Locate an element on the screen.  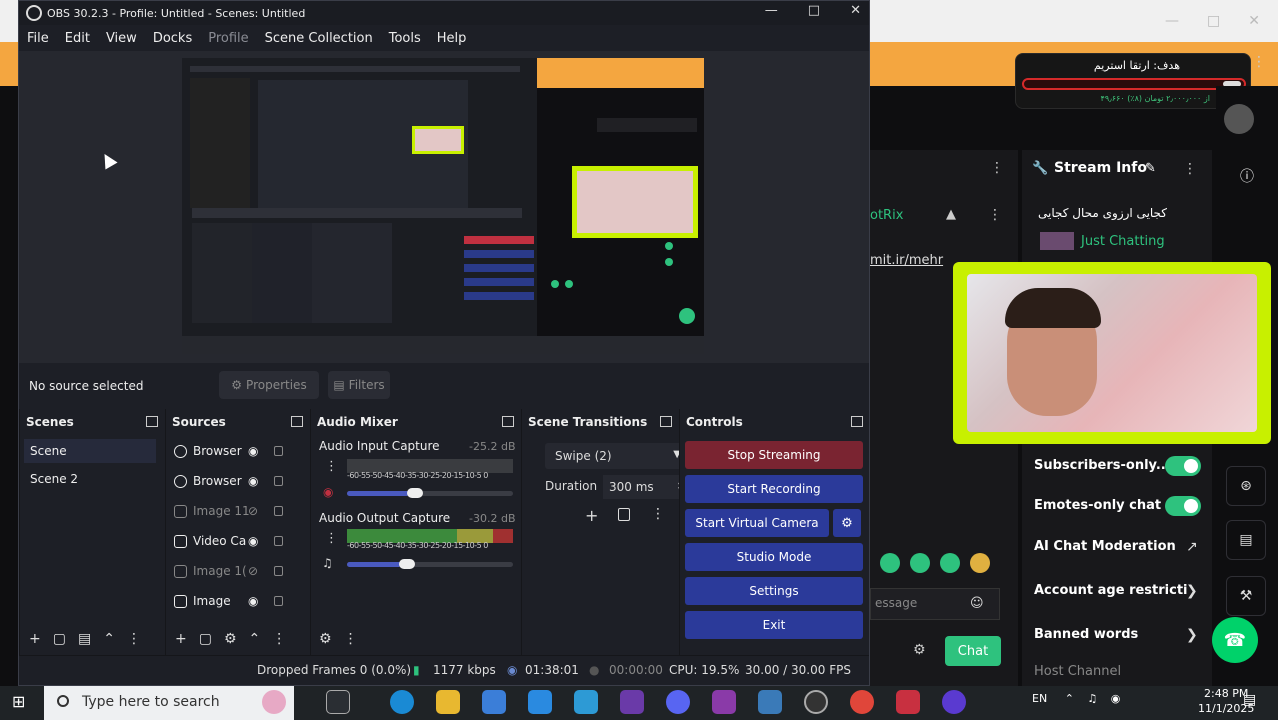
audio-input-volume-slider is located at coordinates (378, 493).